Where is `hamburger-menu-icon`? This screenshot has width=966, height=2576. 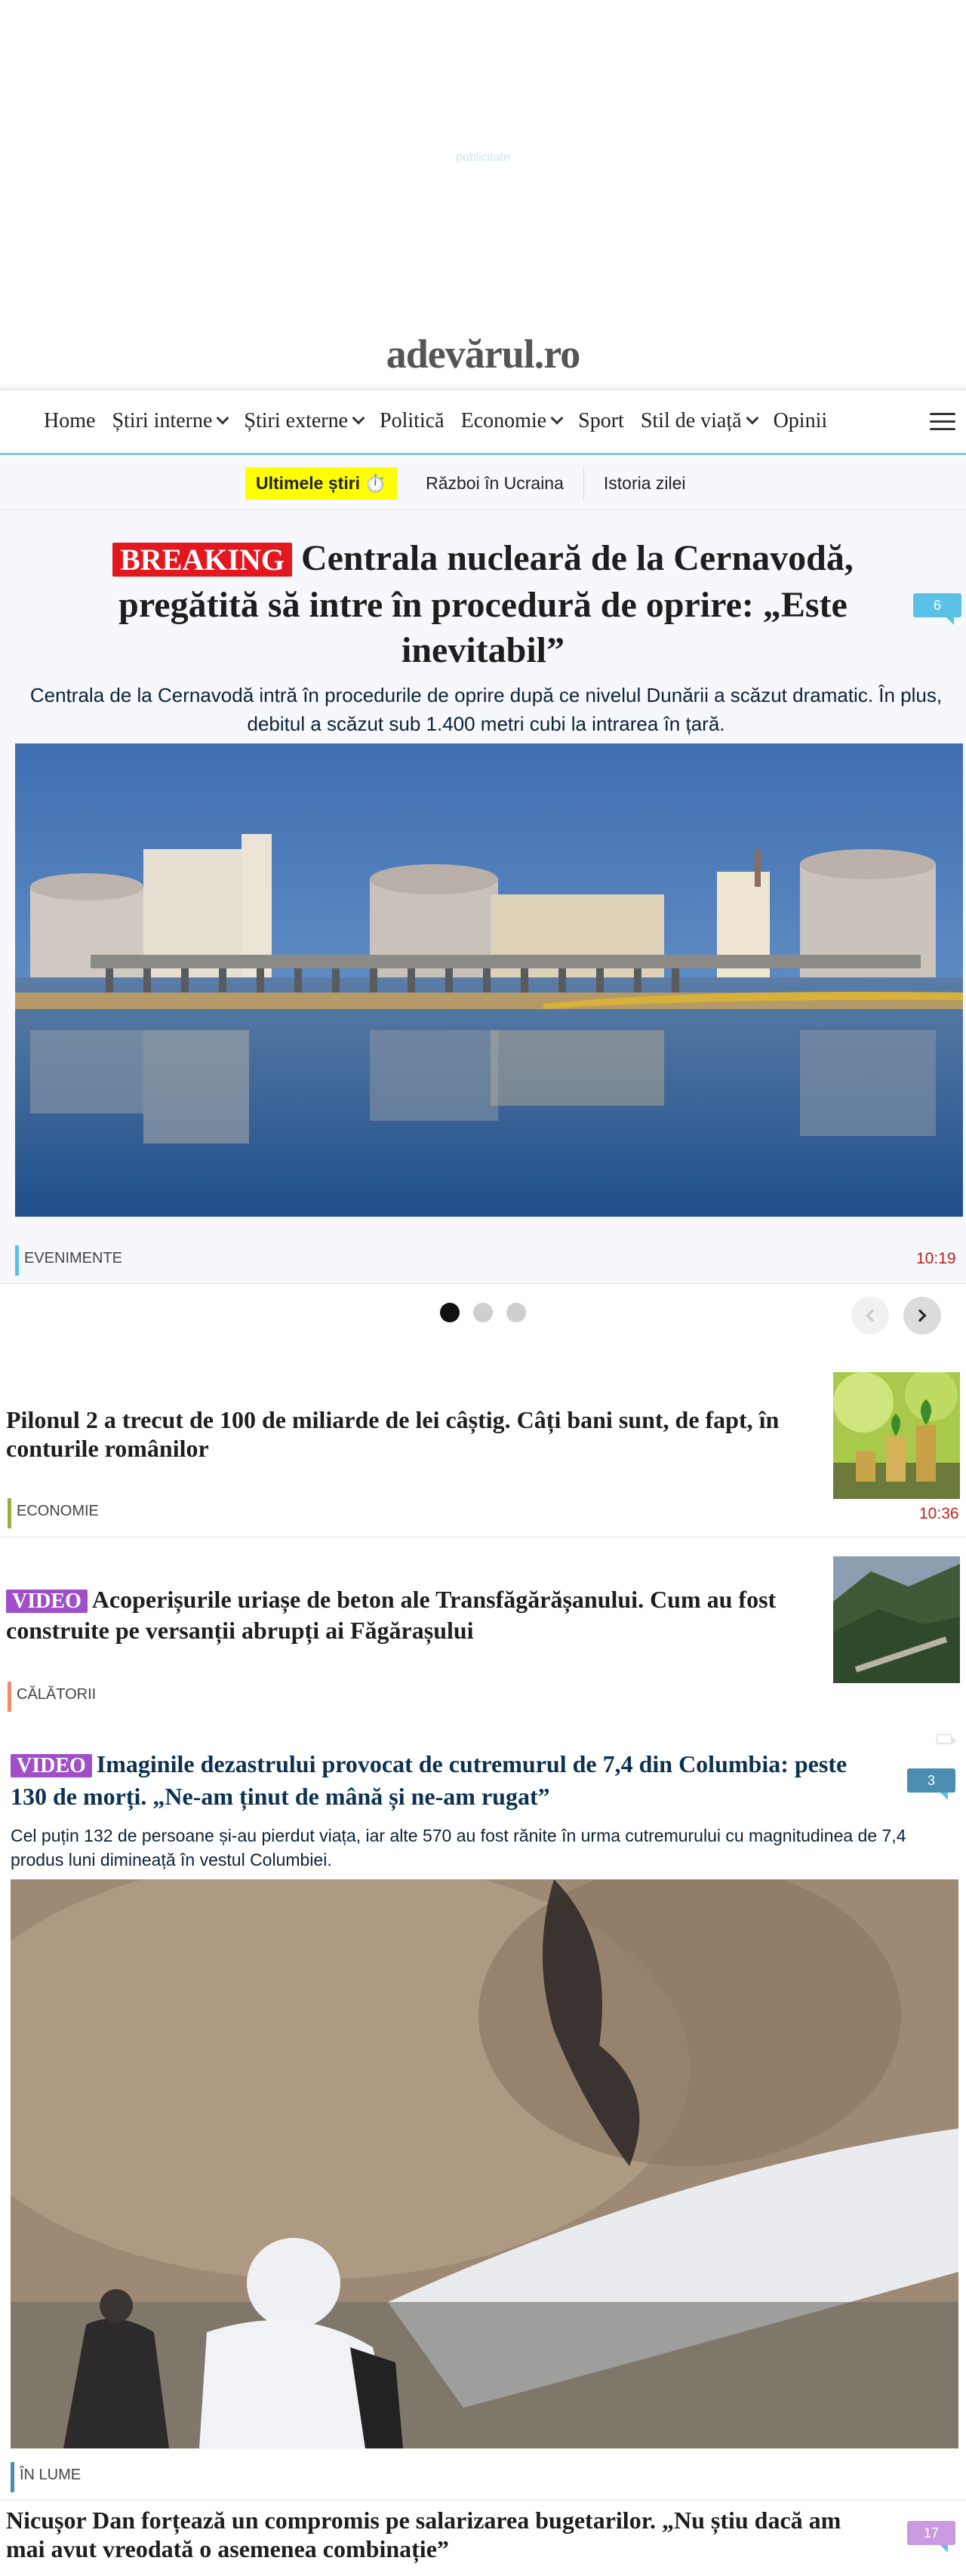
hamburger-menu-icon is located at coordinates (942, 424).